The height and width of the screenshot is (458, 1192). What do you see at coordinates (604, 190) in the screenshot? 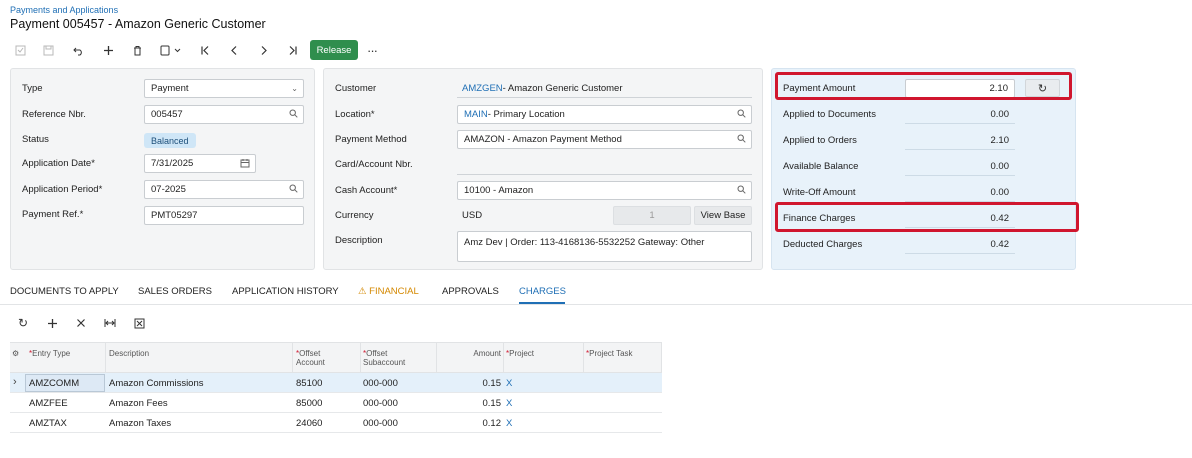
I see `cash-account-field: 10100 - Amazon` at bounding box center [604, 190].